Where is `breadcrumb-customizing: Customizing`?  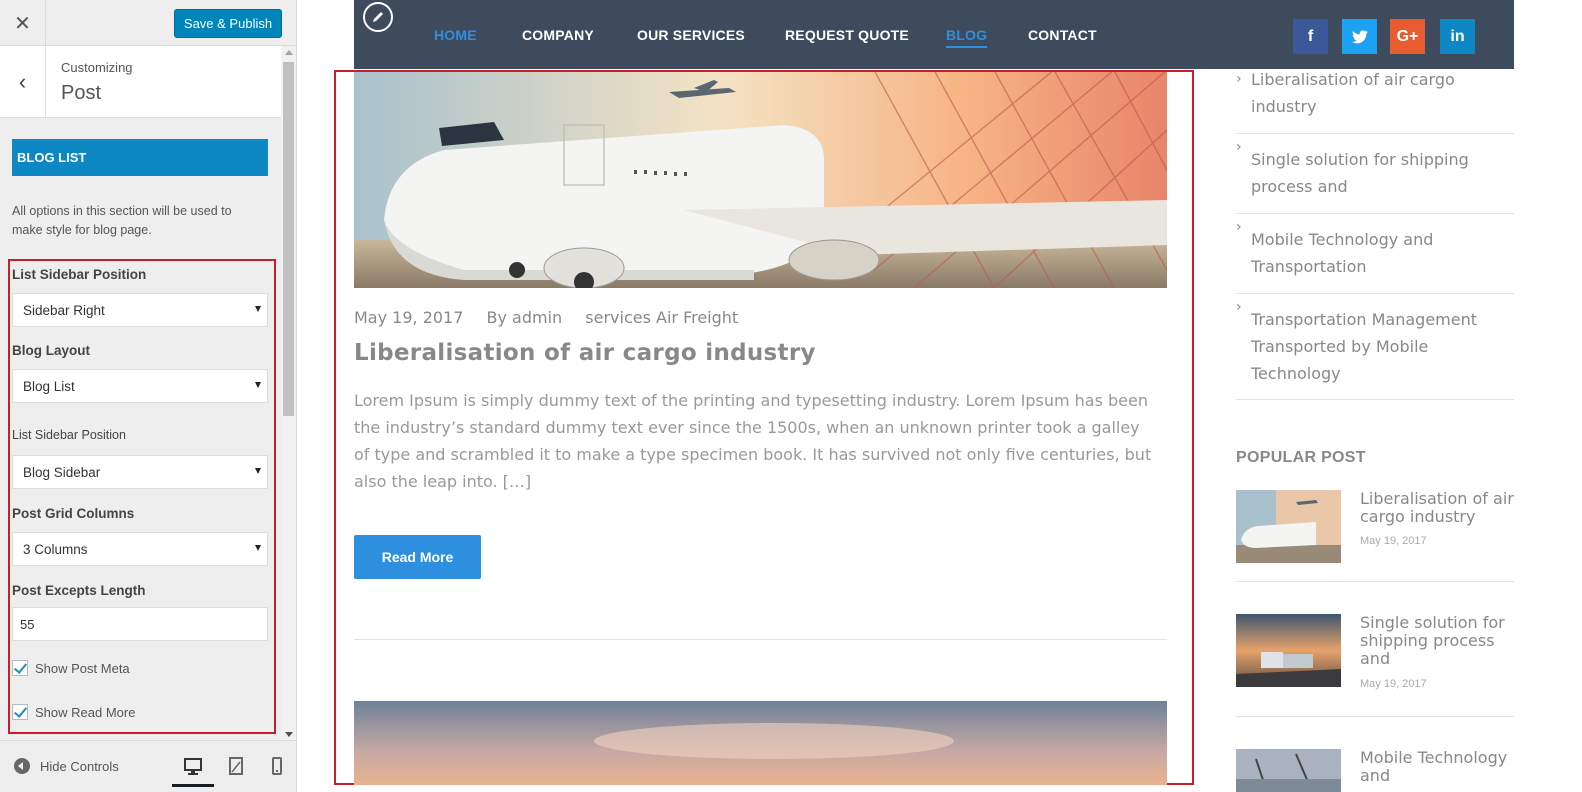
breadcrumb-customizing: Customizing is located at coordinates (97, 67).